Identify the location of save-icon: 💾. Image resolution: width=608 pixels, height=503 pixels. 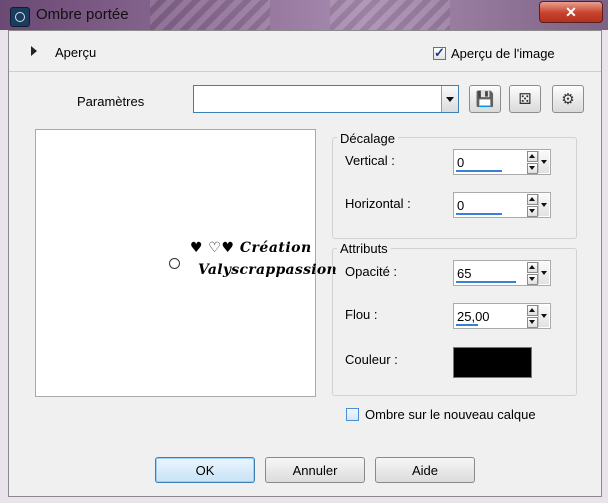
(485, 99).